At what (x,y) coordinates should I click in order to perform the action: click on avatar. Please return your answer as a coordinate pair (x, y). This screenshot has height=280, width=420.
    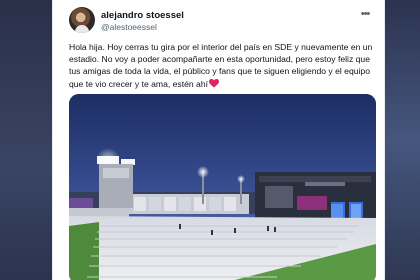
    Looking at the image, I should click on (82, 20).